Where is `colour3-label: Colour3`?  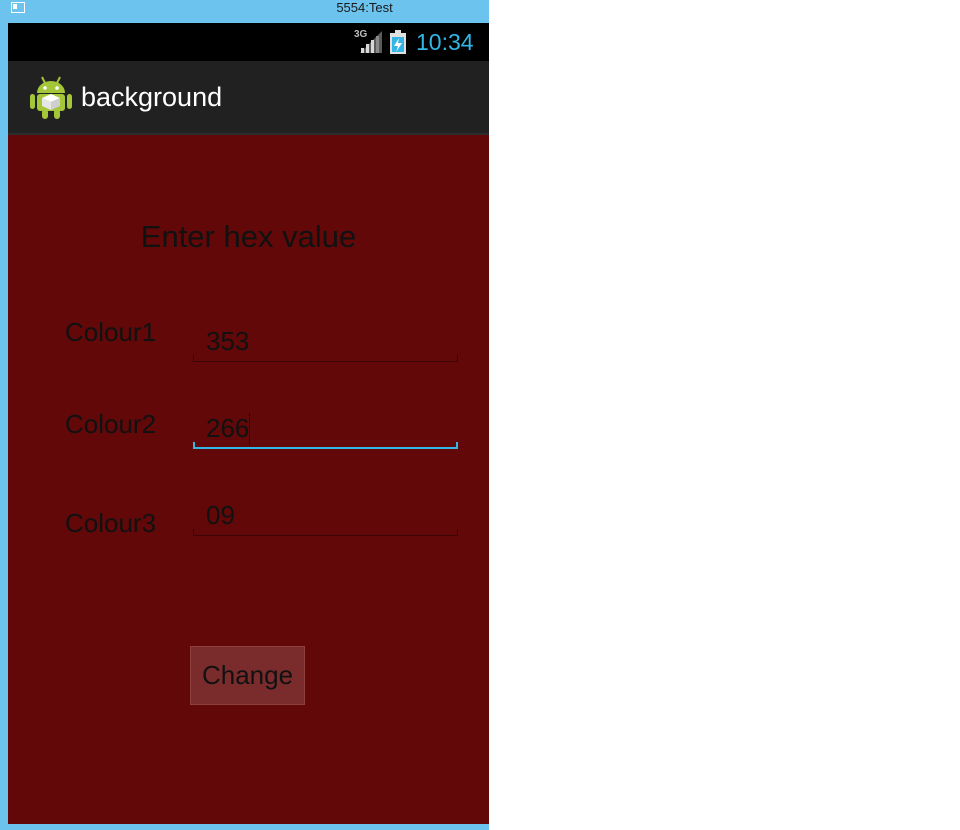
colour3-label: Colour3 is located at coordinates (111, 523).